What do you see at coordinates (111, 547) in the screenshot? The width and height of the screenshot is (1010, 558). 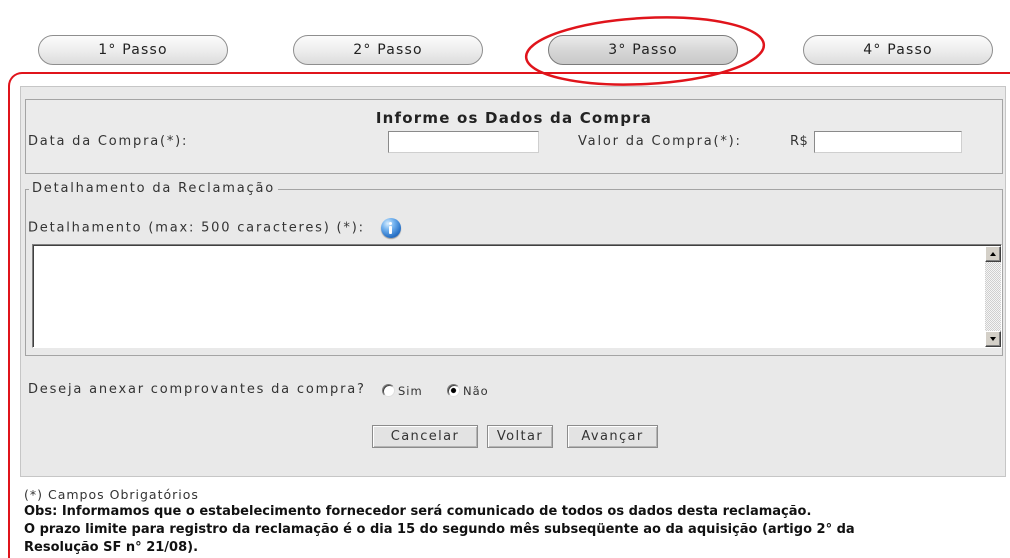 I see `deadline-note-line-2: Resolução SF n° 21/08).` at bounding box center [111, 547].